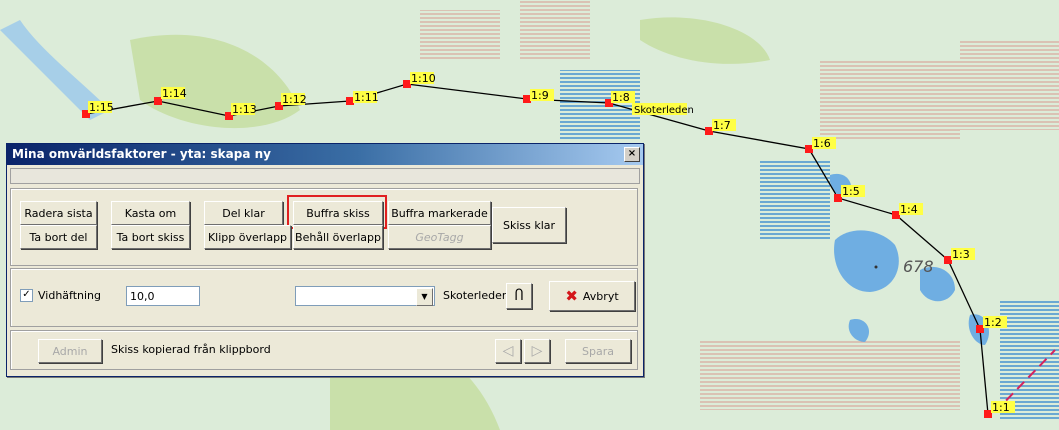 This screenshot has width=1059, height=430. What do you see at coordinates (337, 212) in the screenshot?
I see `highlight-box` at bounding box center [337, 212].